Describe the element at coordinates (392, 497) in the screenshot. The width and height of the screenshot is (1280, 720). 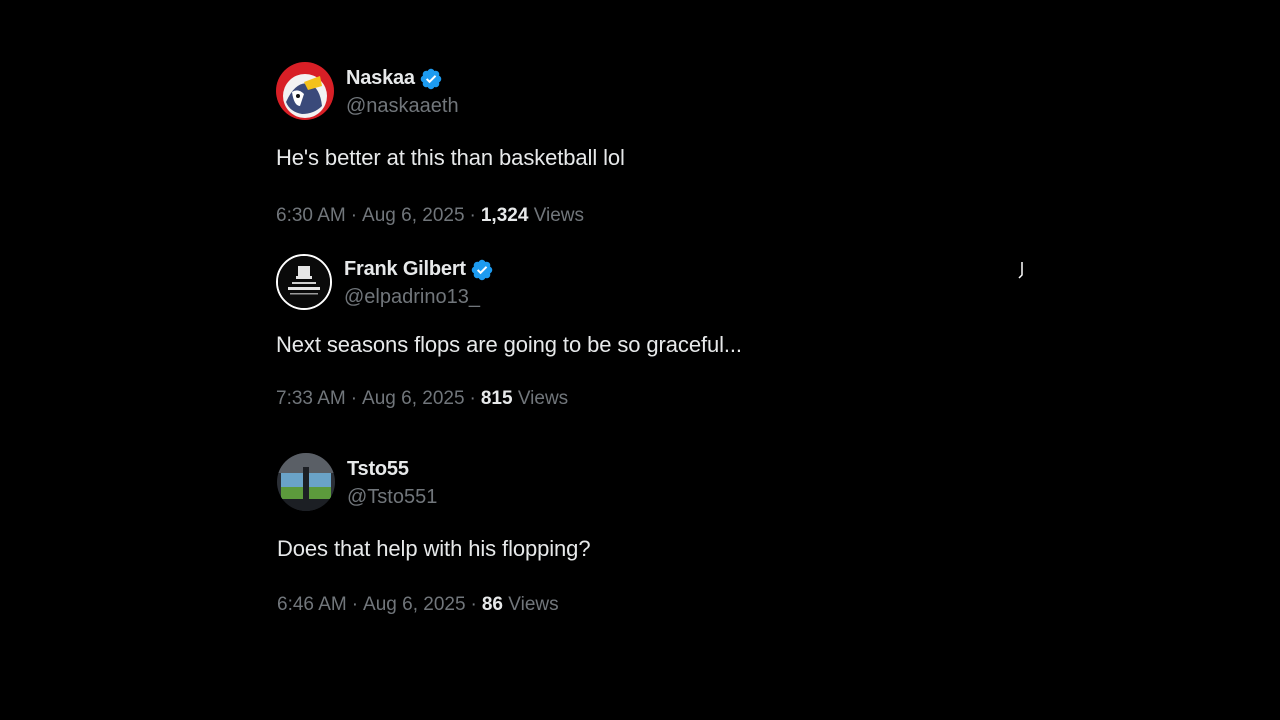
I see `user-handle: @Tsto551` at that location.